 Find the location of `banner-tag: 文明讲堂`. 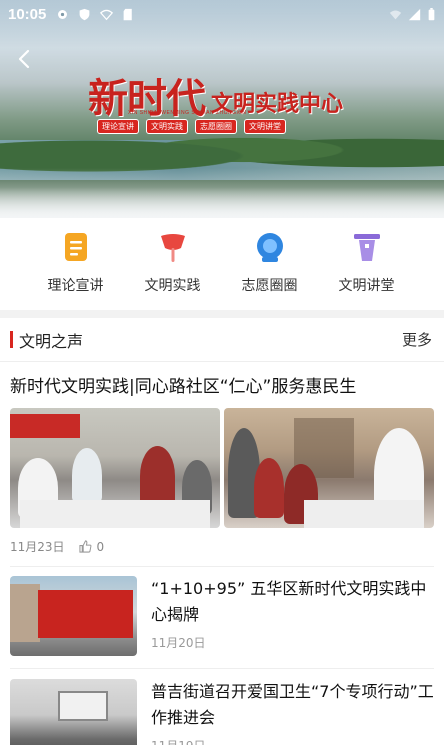

banner-tag: 文明讲堂 is located at coordinates (265, 126).